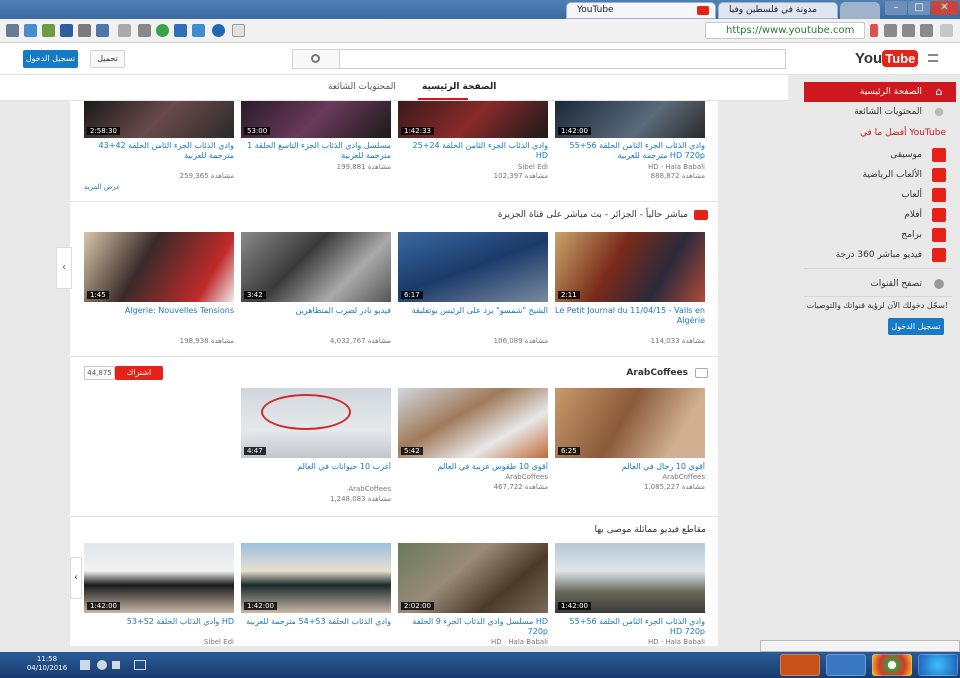 The width and height of the screenshot is (960, 678). What do you see at coordinates (473, 578) in the screenshot?
I see `video-thumbnail: 2:02:00` at bounding box center [473, 578].